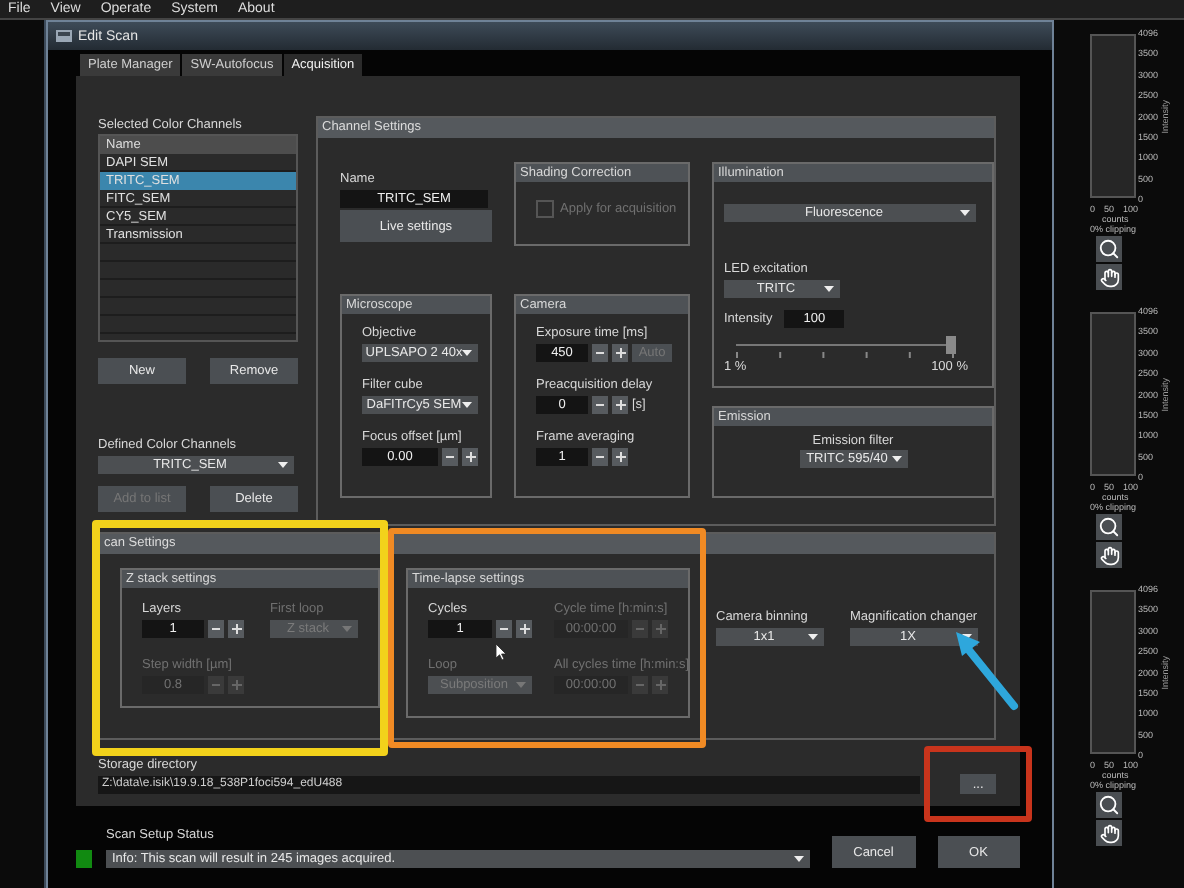 This screenshot has height=888, width=1184. What do you see at coordinates (951, 345) in the screenshot?
I see `slider-thumb` at bounding box center [951, 345].